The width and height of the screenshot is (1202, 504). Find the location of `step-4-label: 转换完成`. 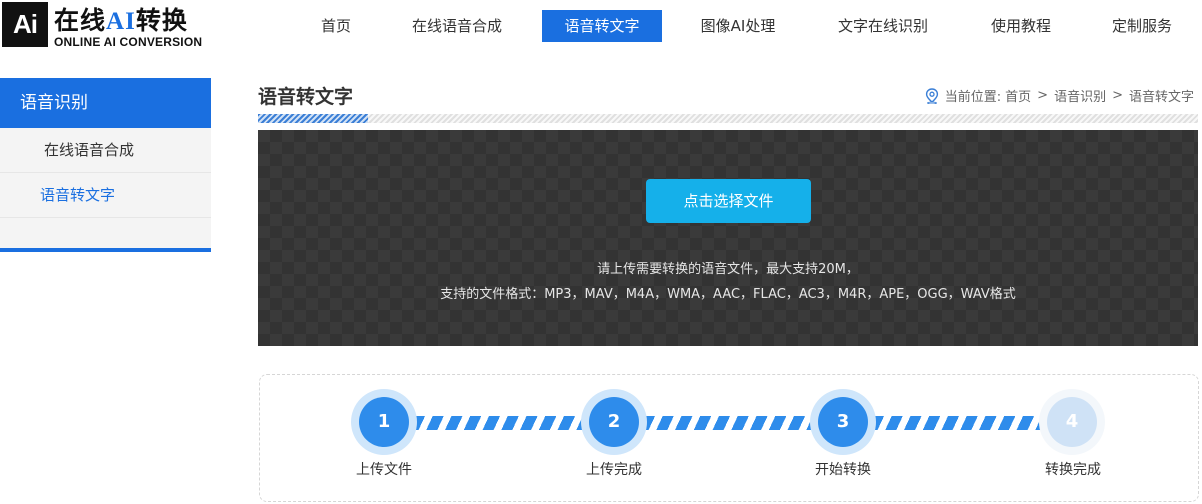

step-4-label: 转换完成 is located at coordinates (1073, 470).